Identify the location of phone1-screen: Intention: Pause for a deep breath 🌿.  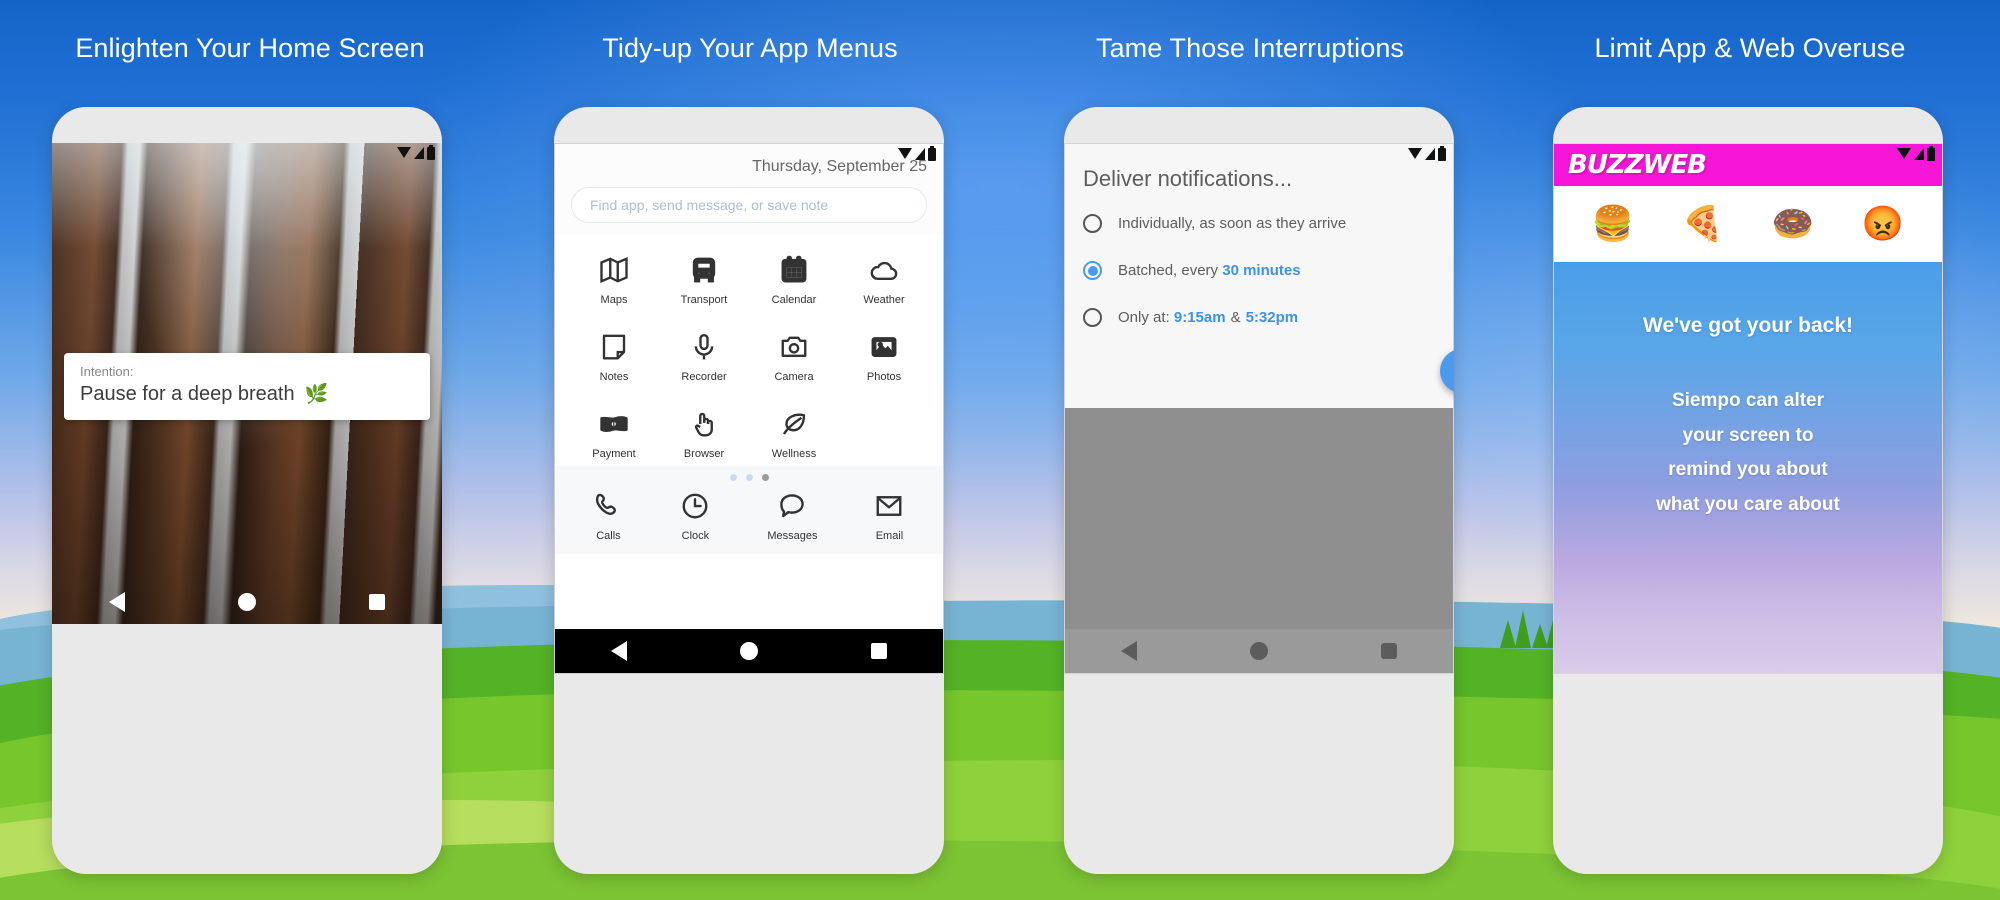
(247, 383).